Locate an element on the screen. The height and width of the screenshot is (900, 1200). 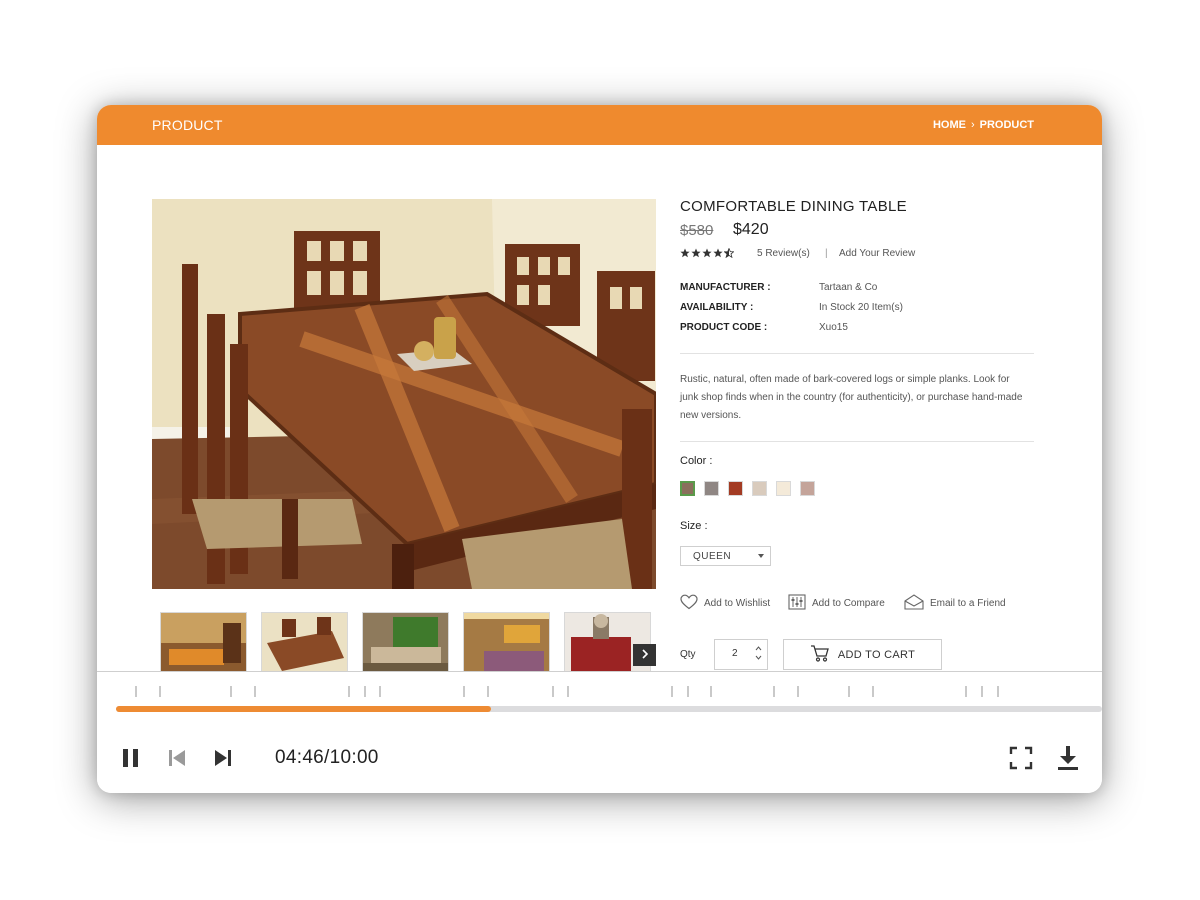
reviews-link: 5 Review(s) is located at coordinates (783, 253).